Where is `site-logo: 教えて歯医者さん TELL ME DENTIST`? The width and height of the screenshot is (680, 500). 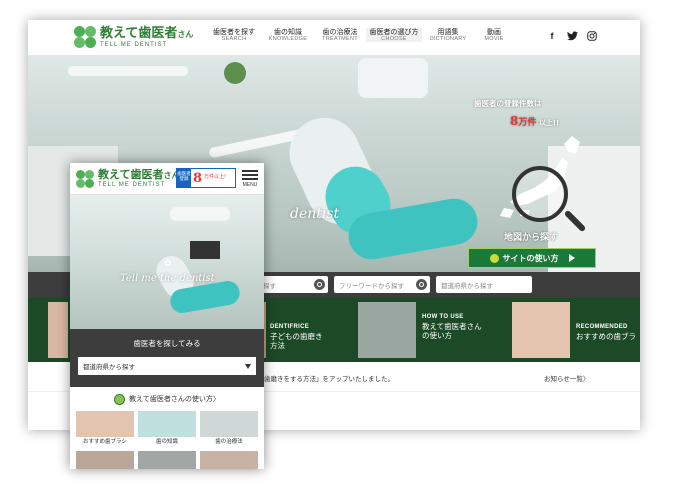 site-logo: 教えて歯医者さん TELL ME DENTIST is located at coordinates (133, 37).